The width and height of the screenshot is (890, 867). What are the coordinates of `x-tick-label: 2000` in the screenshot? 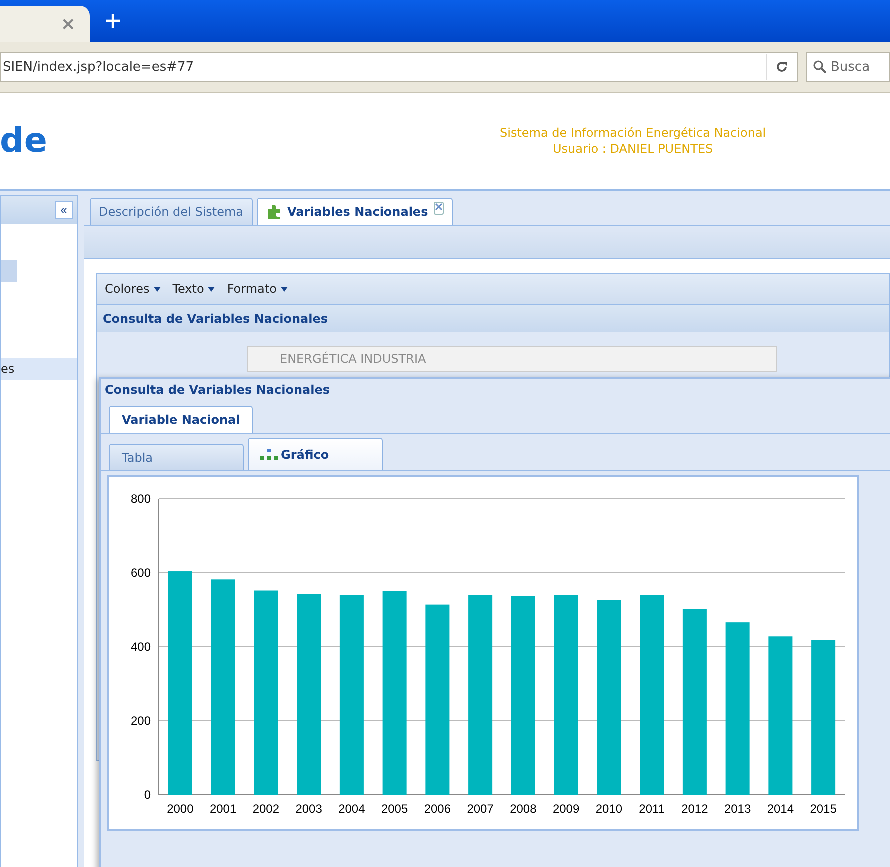 It's located at (180, 809).